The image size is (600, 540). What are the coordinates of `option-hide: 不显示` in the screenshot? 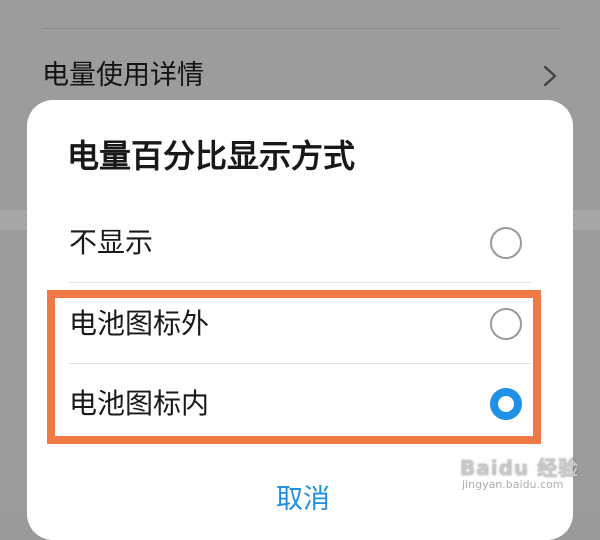 It's located at (300, 243).